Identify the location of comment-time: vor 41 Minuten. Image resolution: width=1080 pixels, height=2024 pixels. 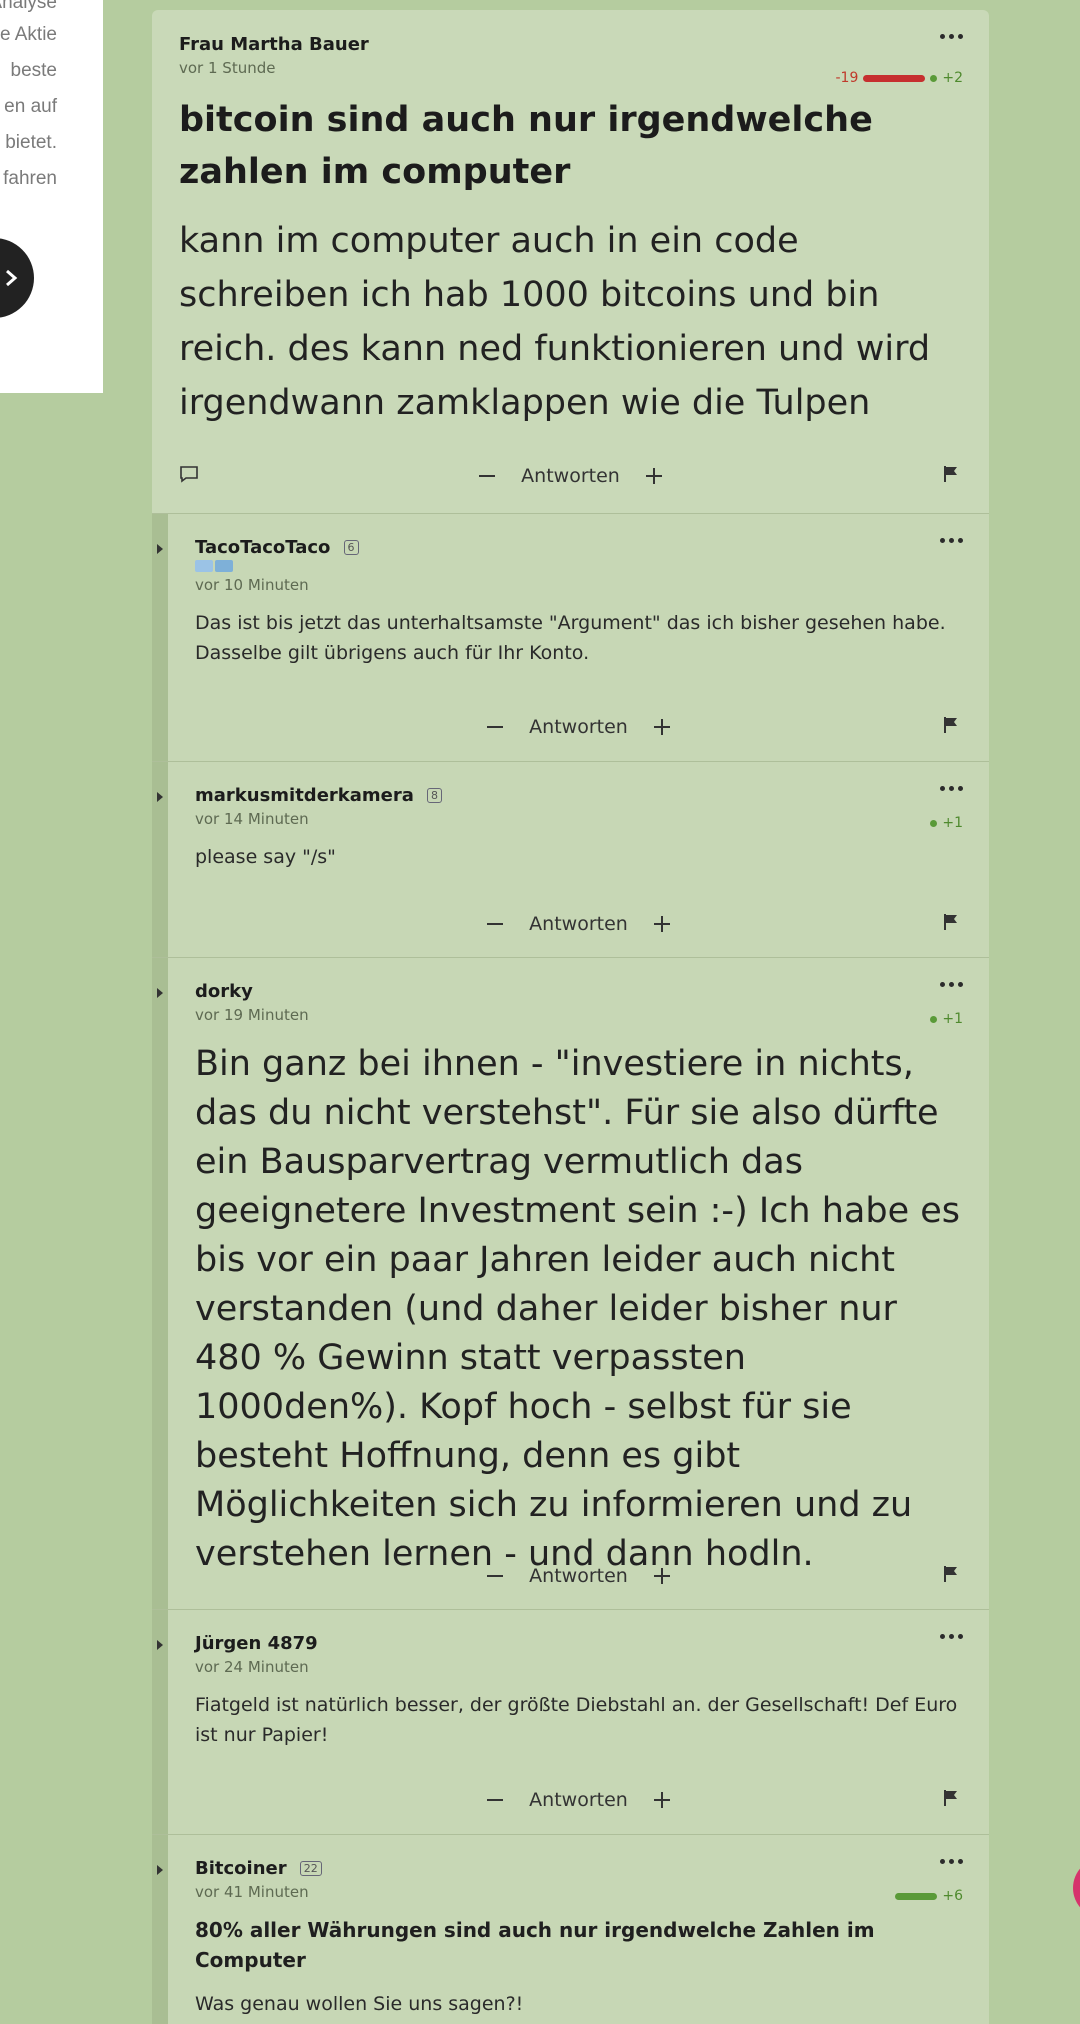
(252, 1892).